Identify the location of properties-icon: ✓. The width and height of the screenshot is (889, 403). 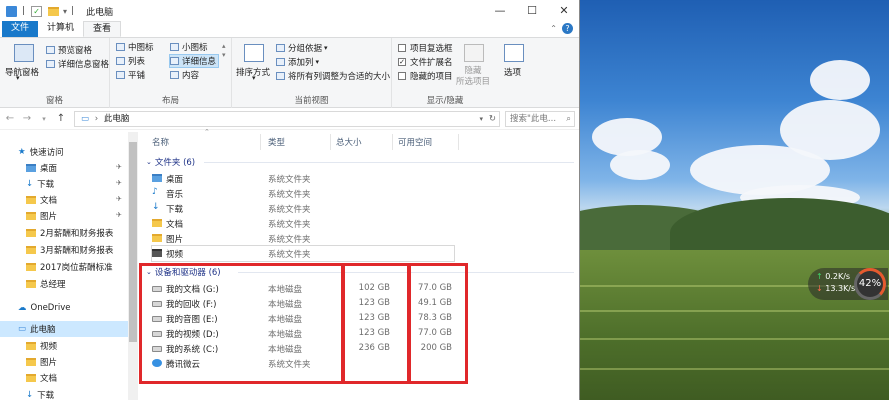
(37, 11).